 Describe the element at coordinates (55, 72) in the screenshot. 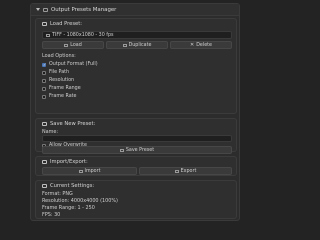

I see `option-file-path: File Path` at that location.